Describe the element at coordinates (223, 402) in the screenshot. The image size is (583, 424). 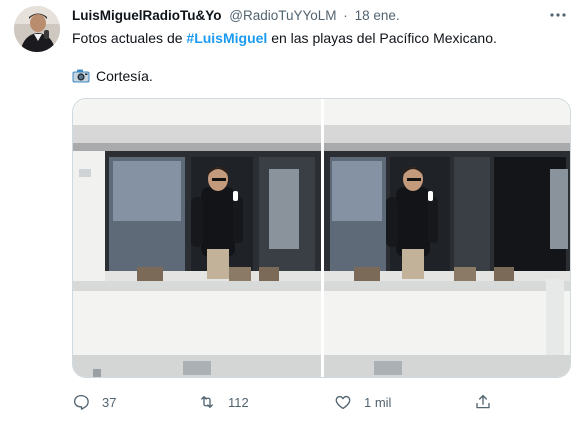
I see `retweet-button: 112` at that location.